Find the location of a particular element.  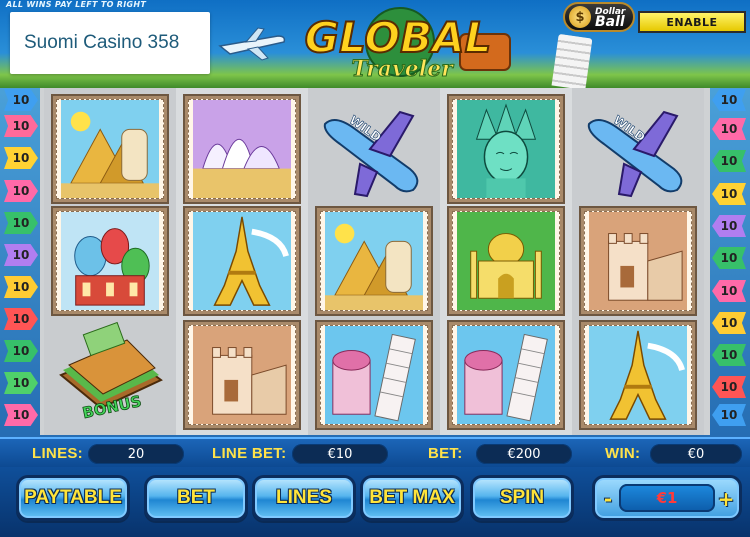

coin-value-display: €1 is located at coordinates (667, 498).